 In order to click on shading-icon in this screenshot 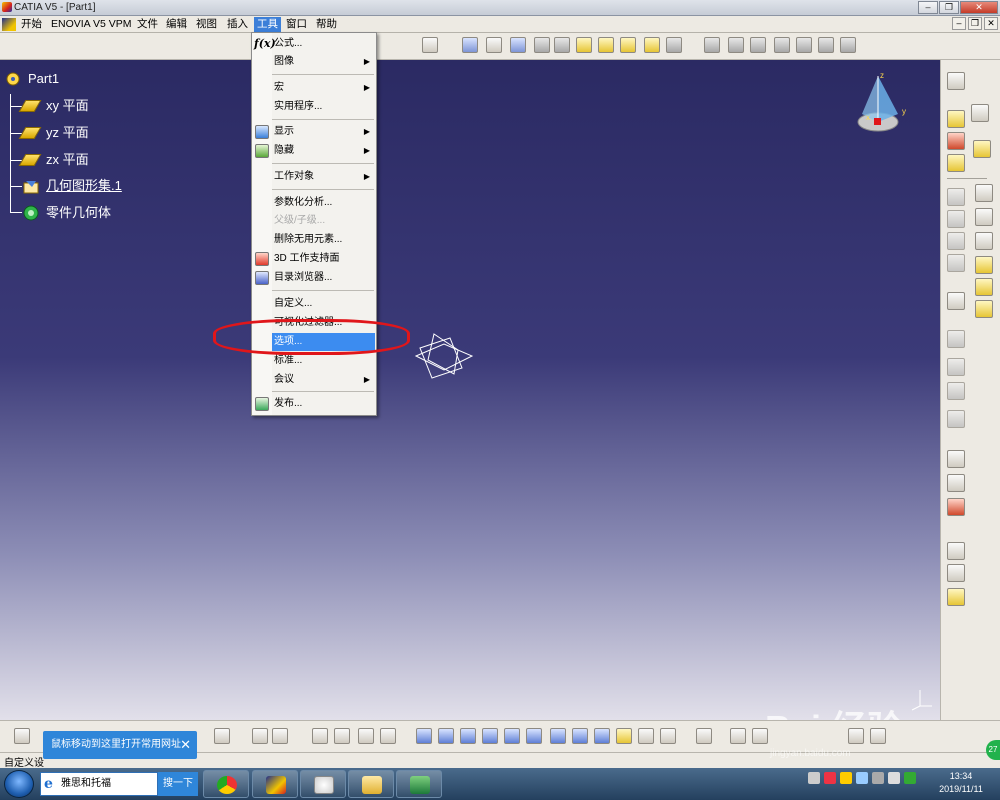, I will do `click(602, 736)`.